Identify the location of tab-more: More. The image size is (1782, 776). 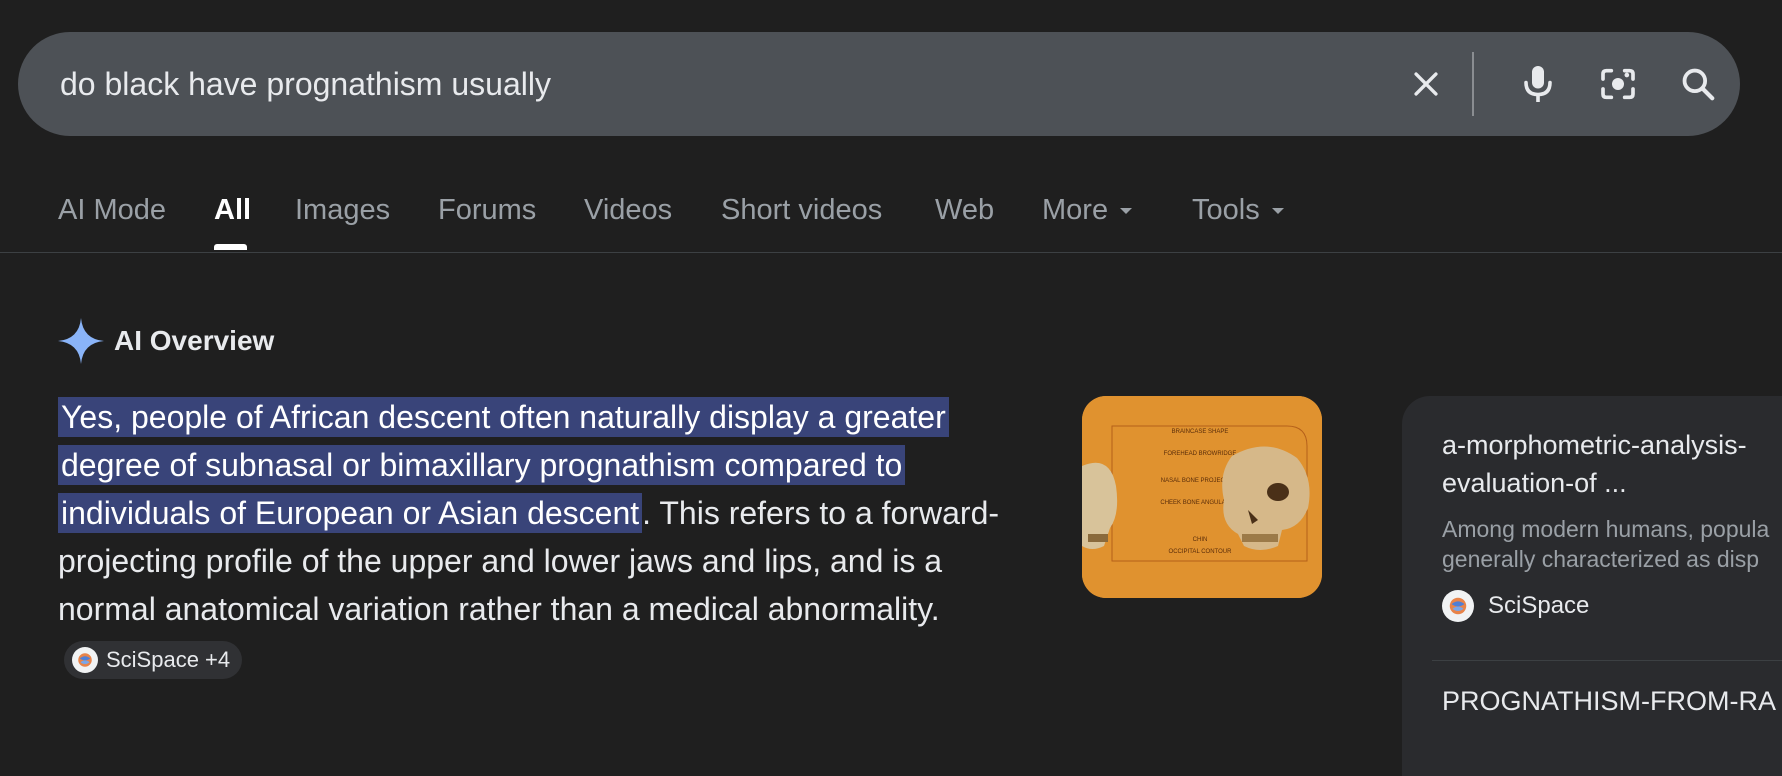
(1087, 210).